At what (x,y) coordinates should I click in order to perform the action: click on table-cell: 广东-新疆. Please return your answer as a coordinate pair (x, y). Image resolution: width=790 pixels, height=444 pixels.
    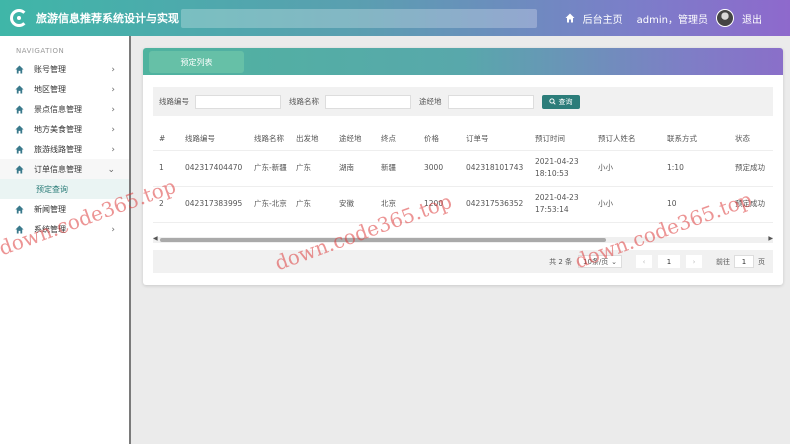
    Looking at the image, I should click on (269, 168).